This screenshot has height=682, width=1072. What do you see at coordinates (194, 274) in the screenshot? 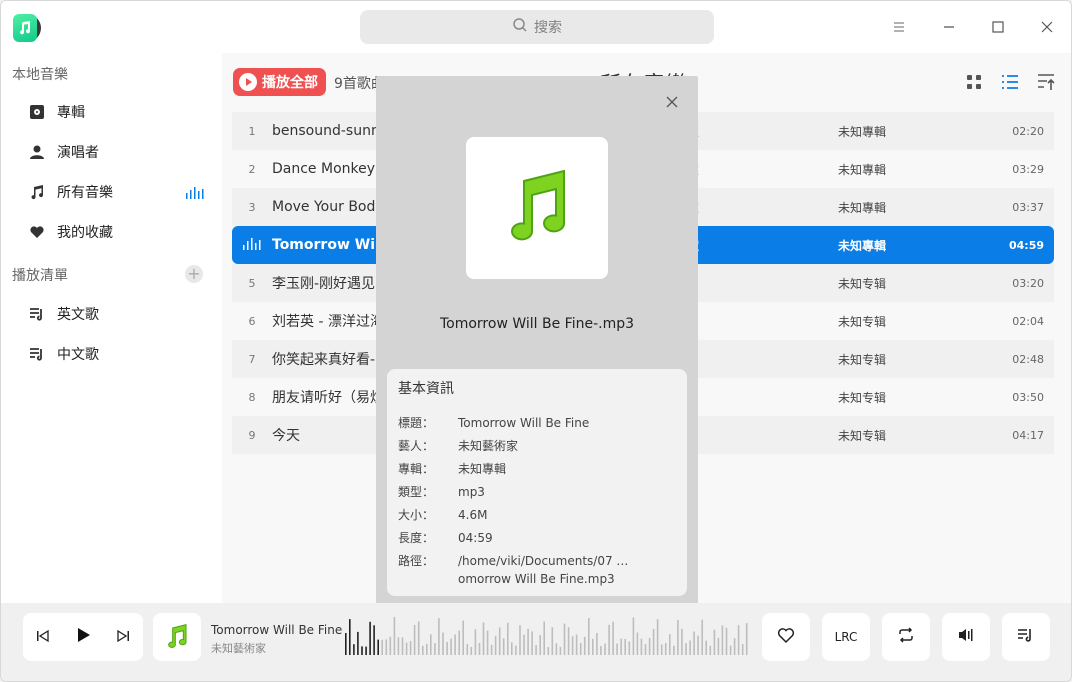
I see `add-playlist-button: +` at bounding box center [194, 274].